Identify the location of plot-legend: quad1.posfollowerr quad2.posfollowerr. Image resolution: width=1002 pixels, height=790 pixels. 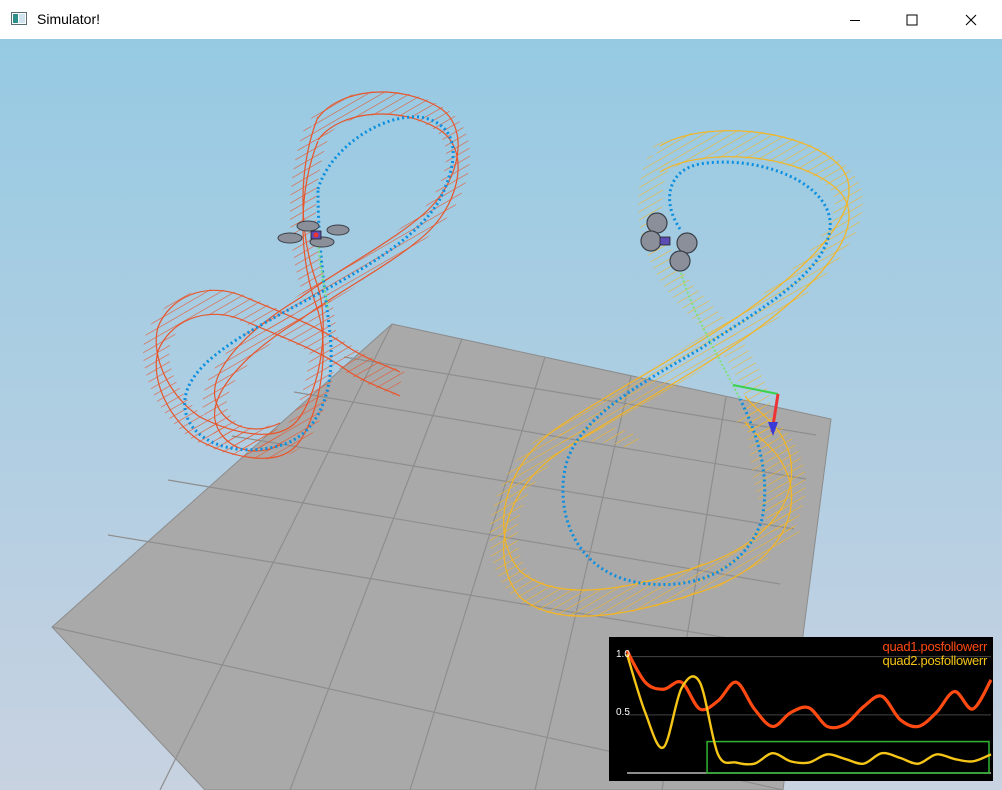
(935, 653).